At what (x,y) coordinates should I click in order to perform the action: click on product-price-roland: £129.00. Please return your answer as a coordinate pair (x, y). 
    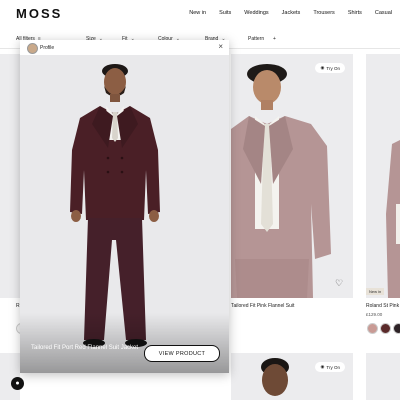
    Looking at the image, I should click on (374, 314).